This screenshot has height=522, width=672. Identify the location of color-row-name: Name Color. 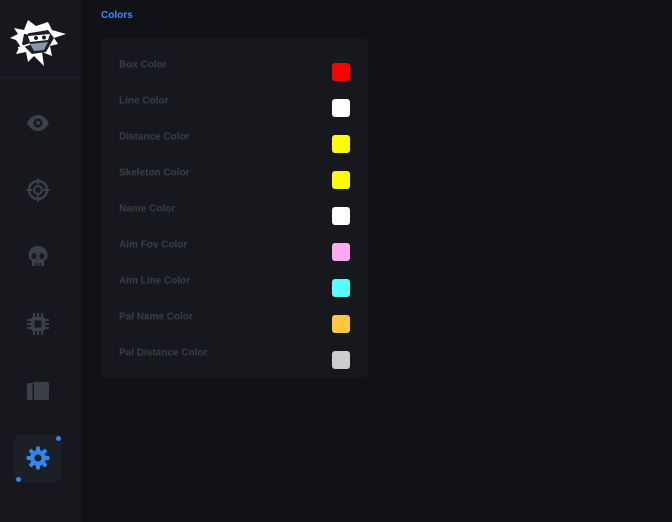
(234, 208).